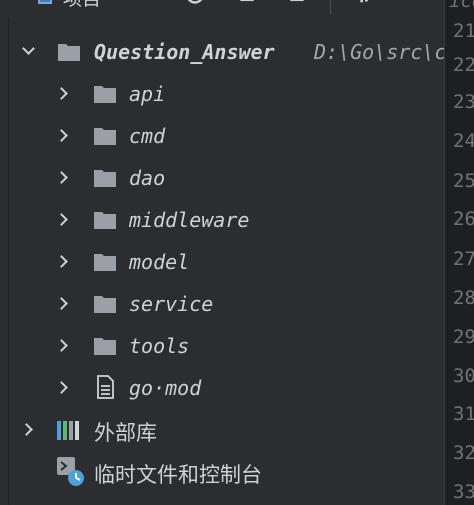 The width and height of the screenshot is (474, 505). What do you see at coordinates (463, 259) in the screenshot?
I see `line-number: 27` at bounding box center [463, 259].